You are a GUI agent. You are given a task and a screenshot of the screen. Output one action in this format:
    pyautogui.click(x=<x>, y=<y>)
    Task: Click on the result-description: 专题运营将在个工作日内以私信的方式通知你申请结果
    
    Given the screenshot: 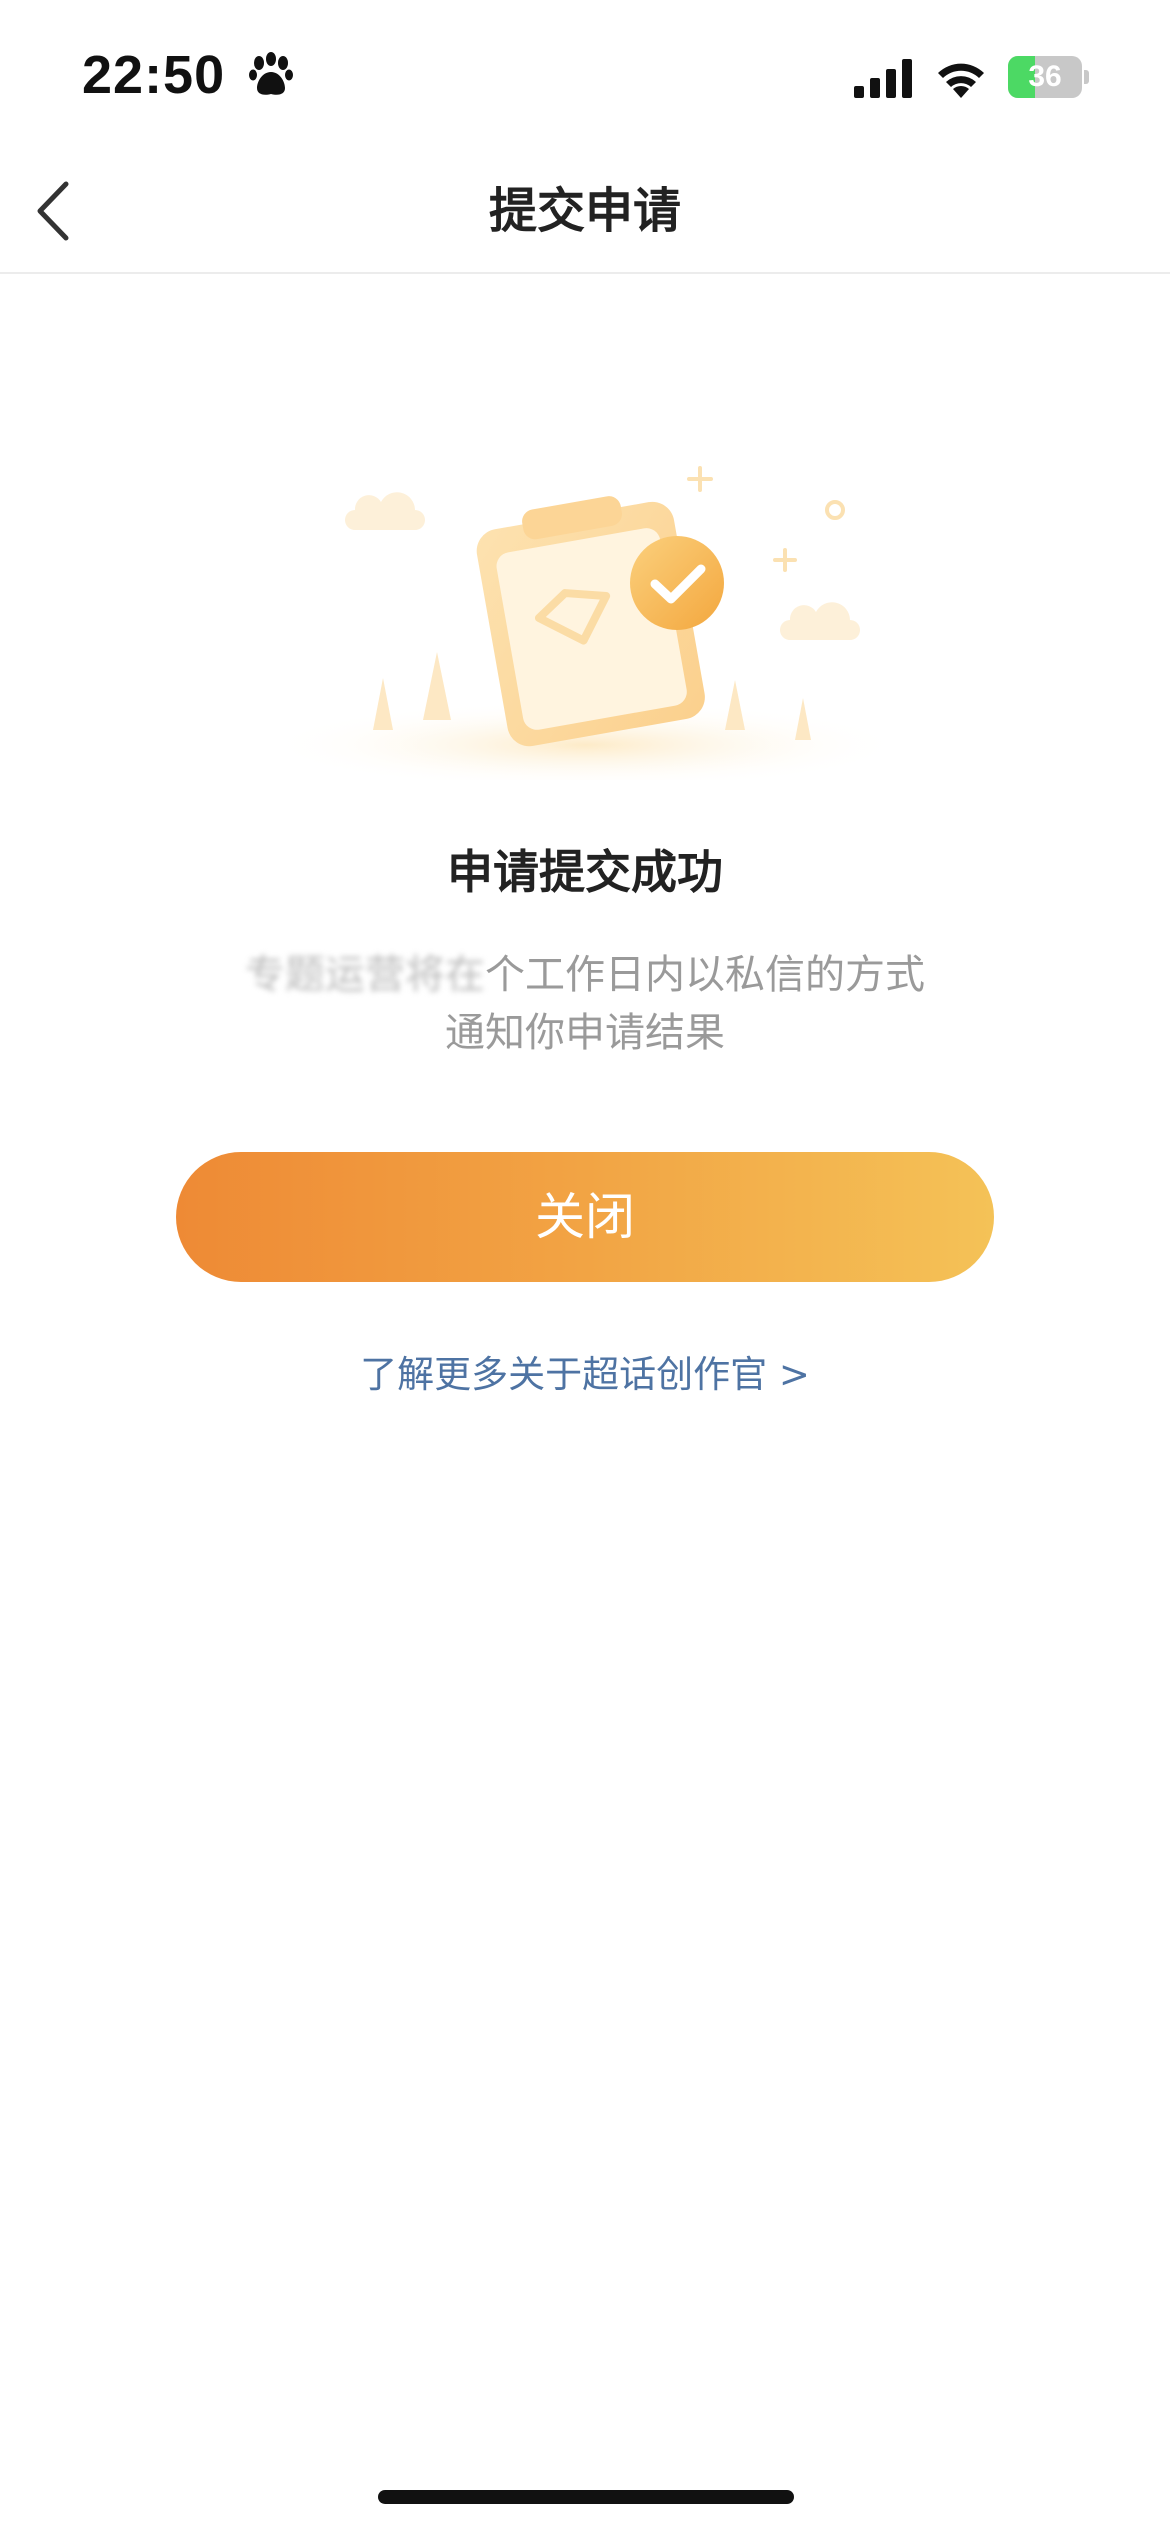 What is the action you would take?
    pyautogui.click(x=585, y=1004)
    